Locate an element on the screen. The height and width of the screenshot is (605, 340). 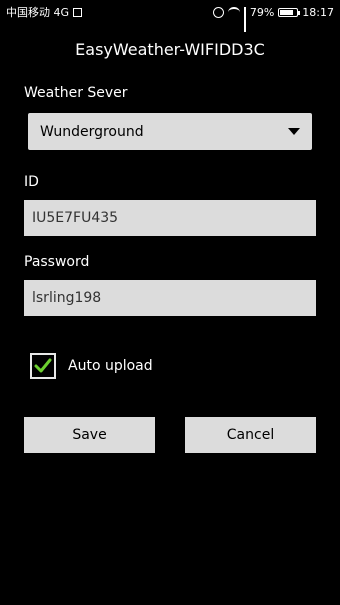
dropdown-arrow-icon is located at coordinates (294, 131).